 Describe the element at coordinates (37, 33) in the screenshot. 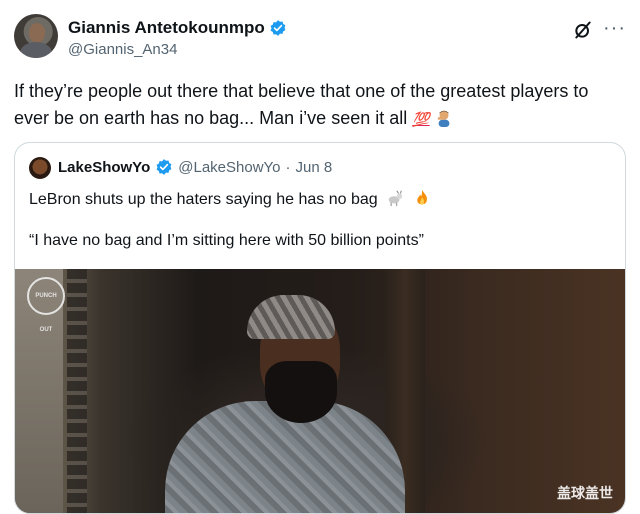

I see `avatar-head` at that location.